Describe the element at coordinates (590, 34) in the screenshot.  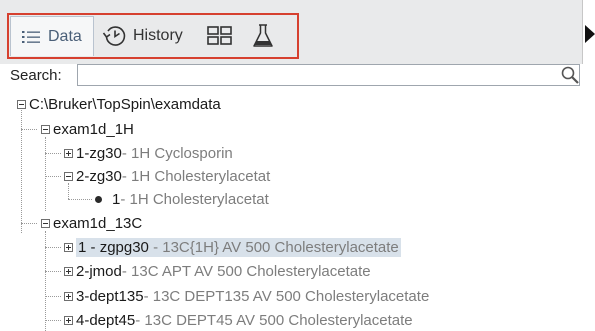
I see `panel-collapse-arrow-icon` at that location.